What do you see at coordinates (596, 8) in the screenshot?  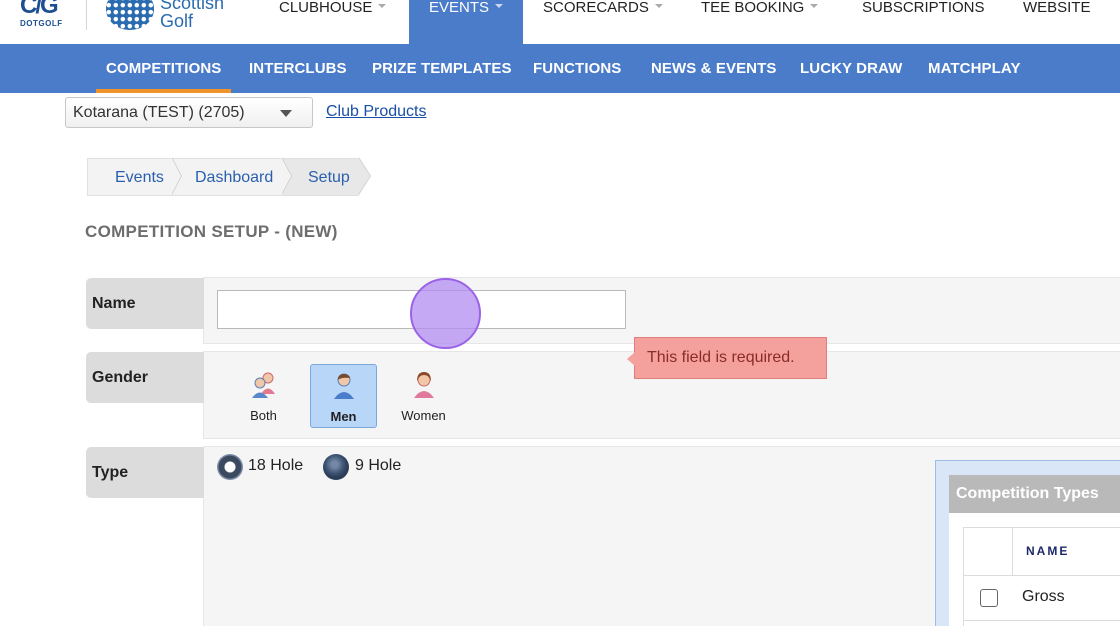 I see `nav-scorecards-label: SCORECARDS` at bounding box center [596, 8].